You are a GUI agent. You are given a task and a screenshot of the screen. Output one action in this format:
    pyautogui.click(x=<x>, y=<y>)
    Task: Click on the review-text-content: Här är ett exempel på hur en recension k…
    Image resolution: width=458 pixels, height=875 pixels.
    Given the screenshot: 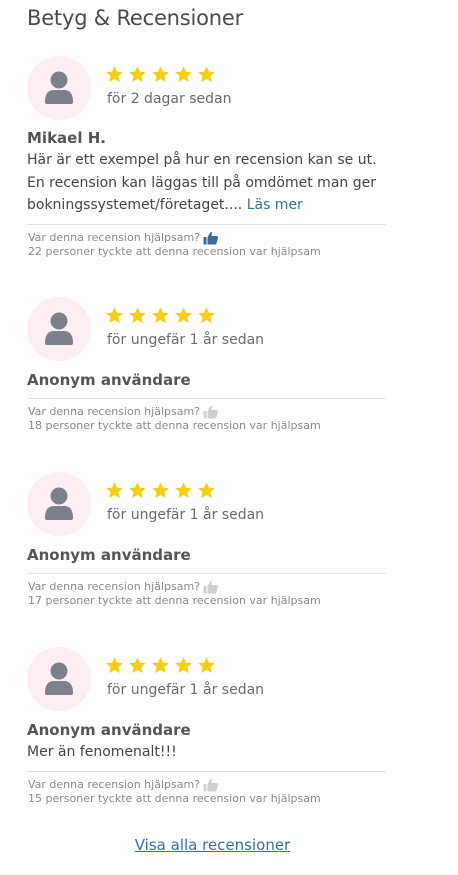 What is the action you would take?
    pyautogui.click(x=202, y=182)
    